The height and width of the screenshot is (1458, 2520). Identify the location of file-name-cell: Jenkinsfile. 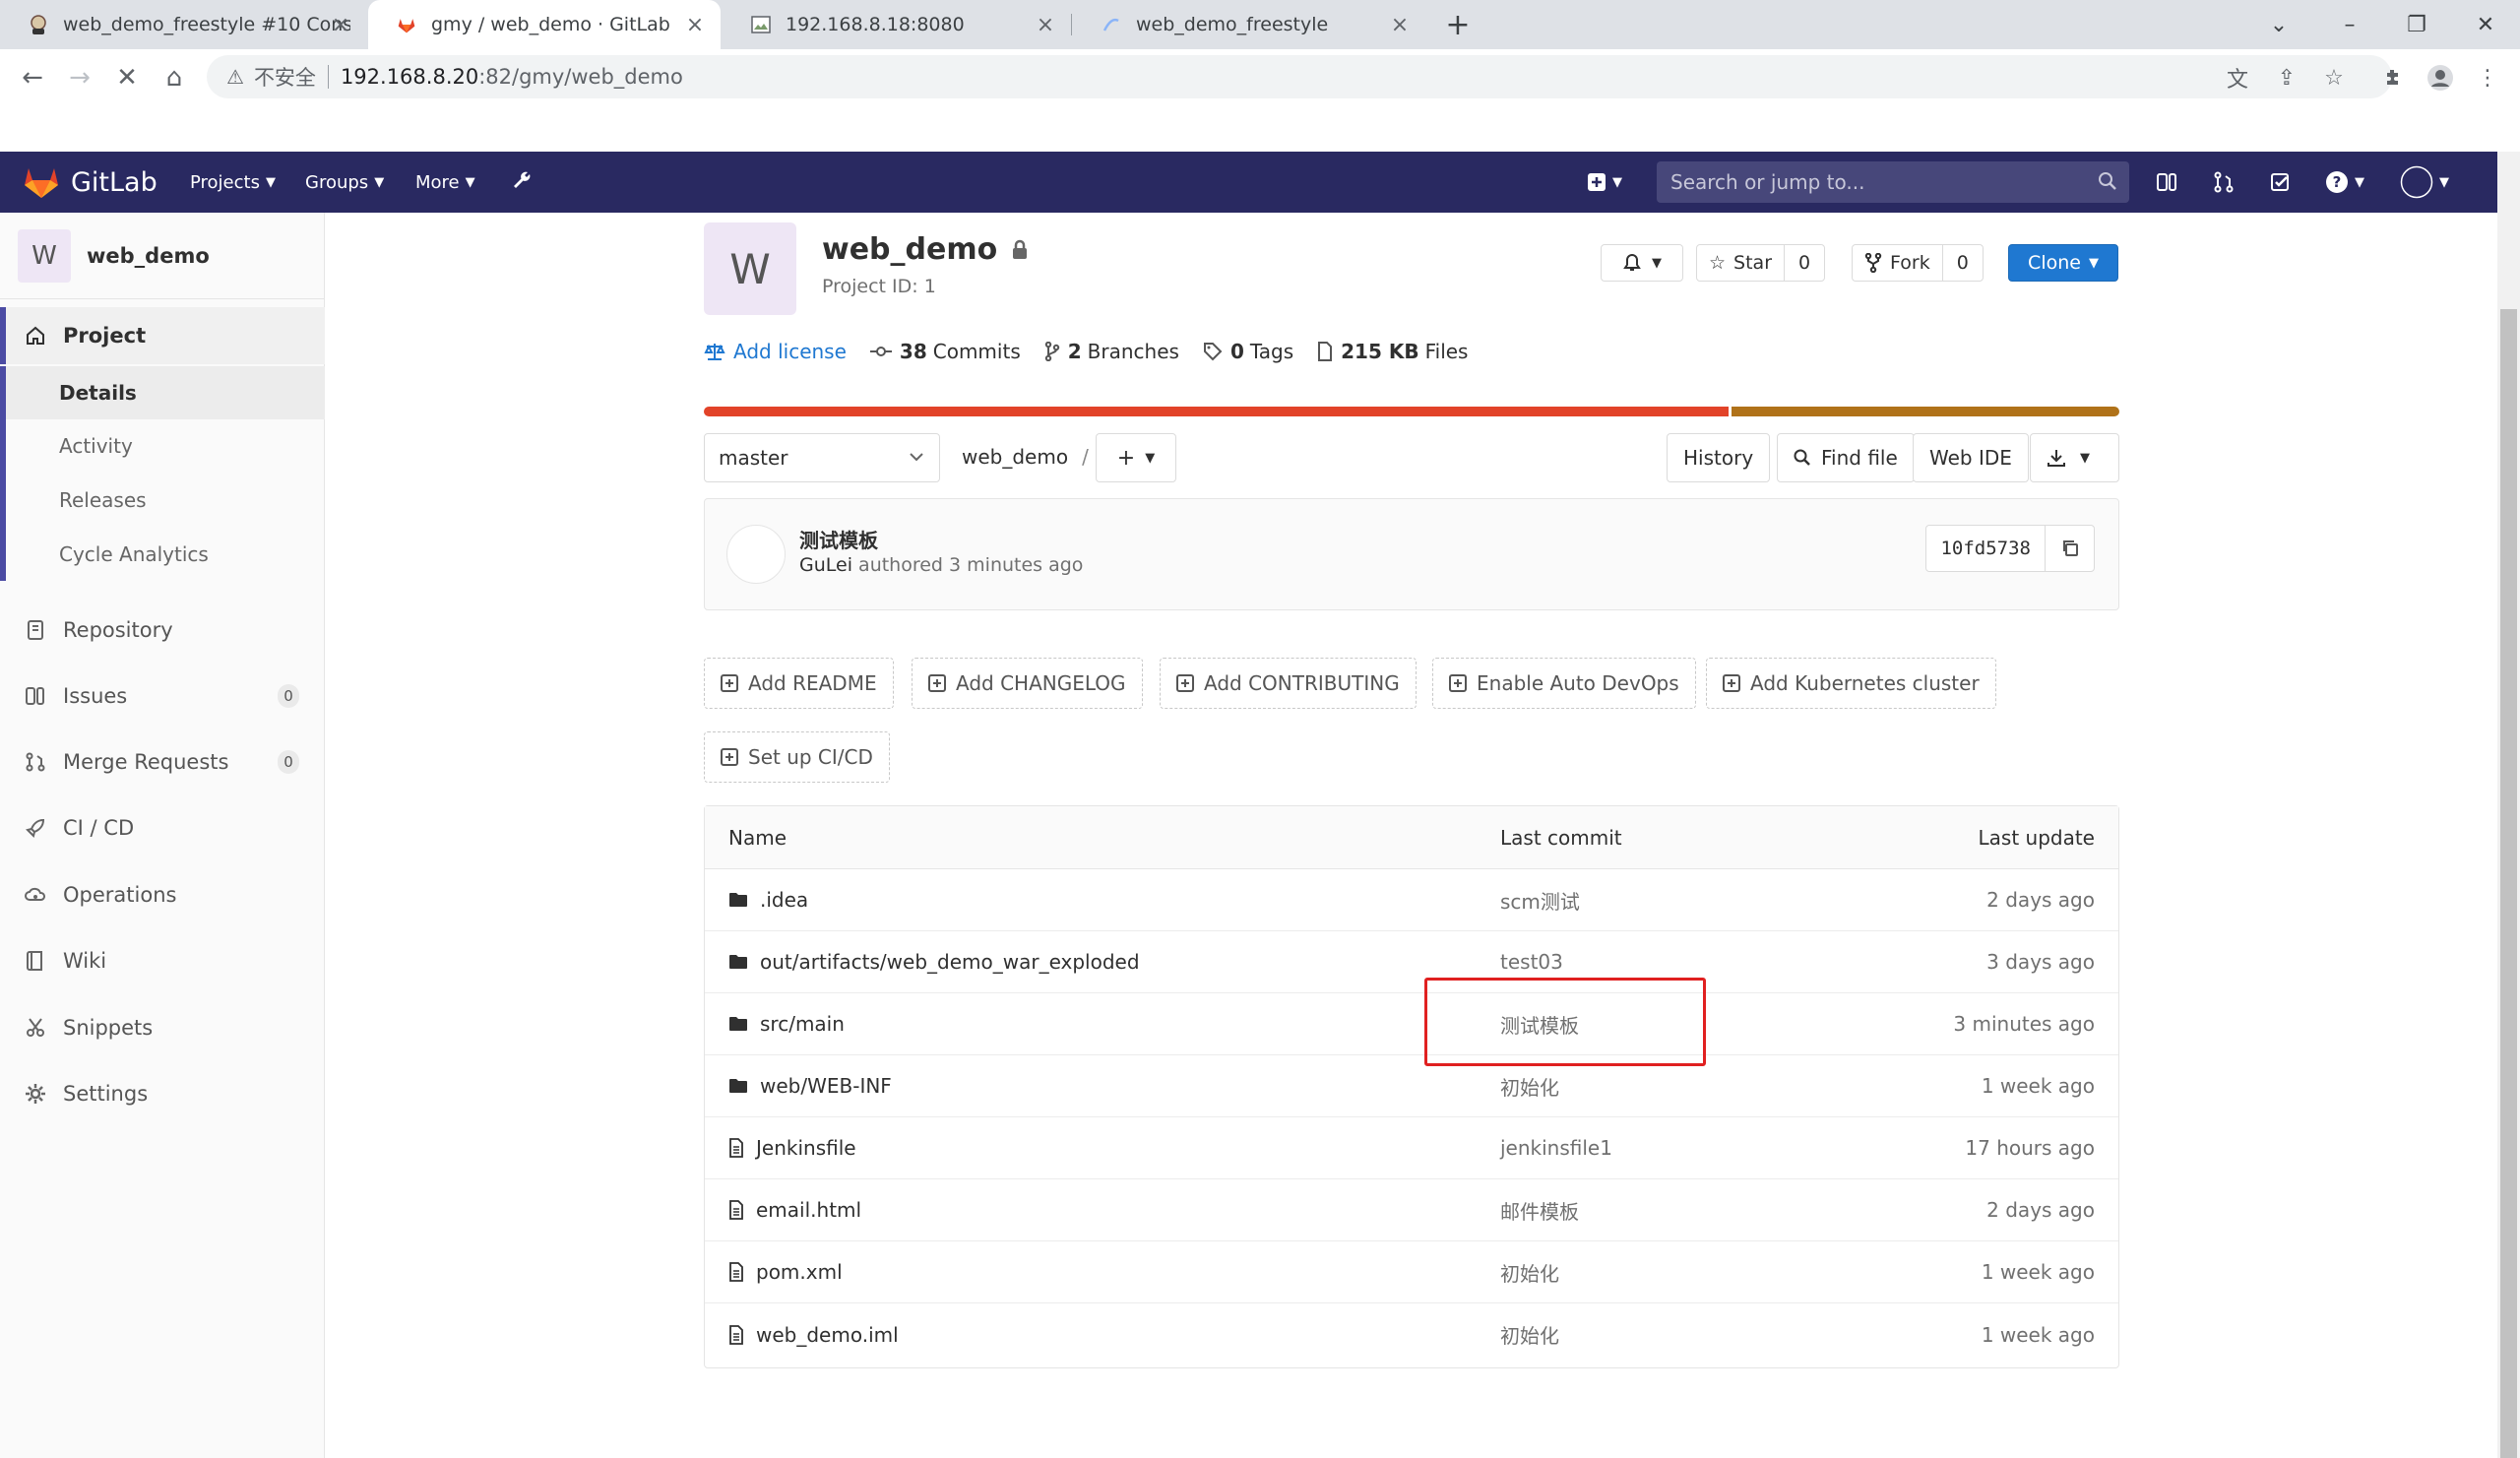
(792, 1147).